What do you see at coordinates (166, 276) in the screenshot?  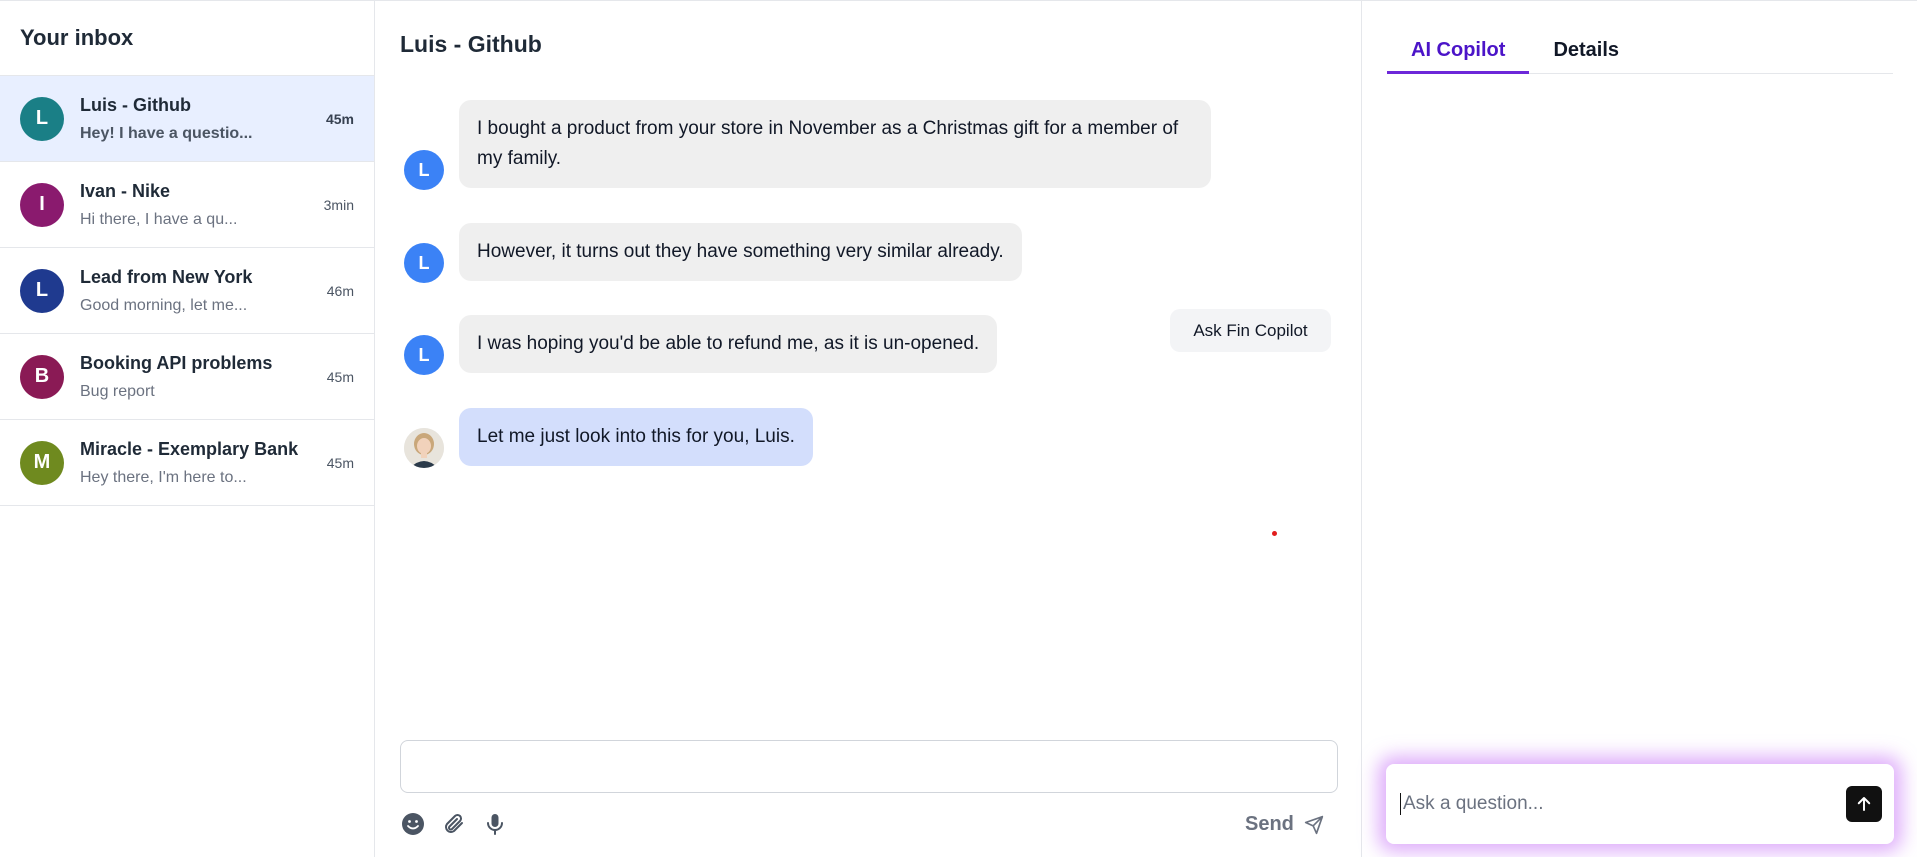 I see `conversation-name: Lead from New York` at bounding box center [166, 276].